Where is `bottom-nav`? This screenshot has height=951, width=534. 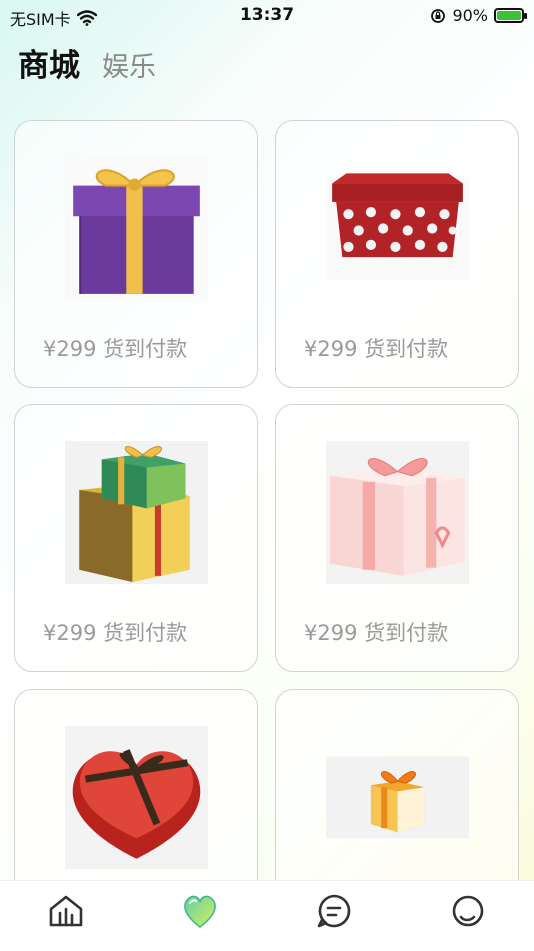
bottom-nav is located at coordinates (267, 915).